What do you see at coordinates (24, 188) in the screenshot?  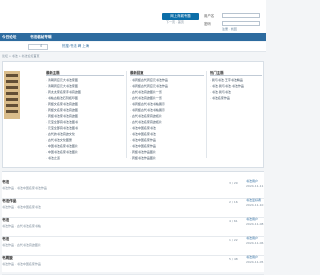 I see `thread-excerpt: 书法作品 · 书法中国名家书法作品` at bounding box center [24, 188].